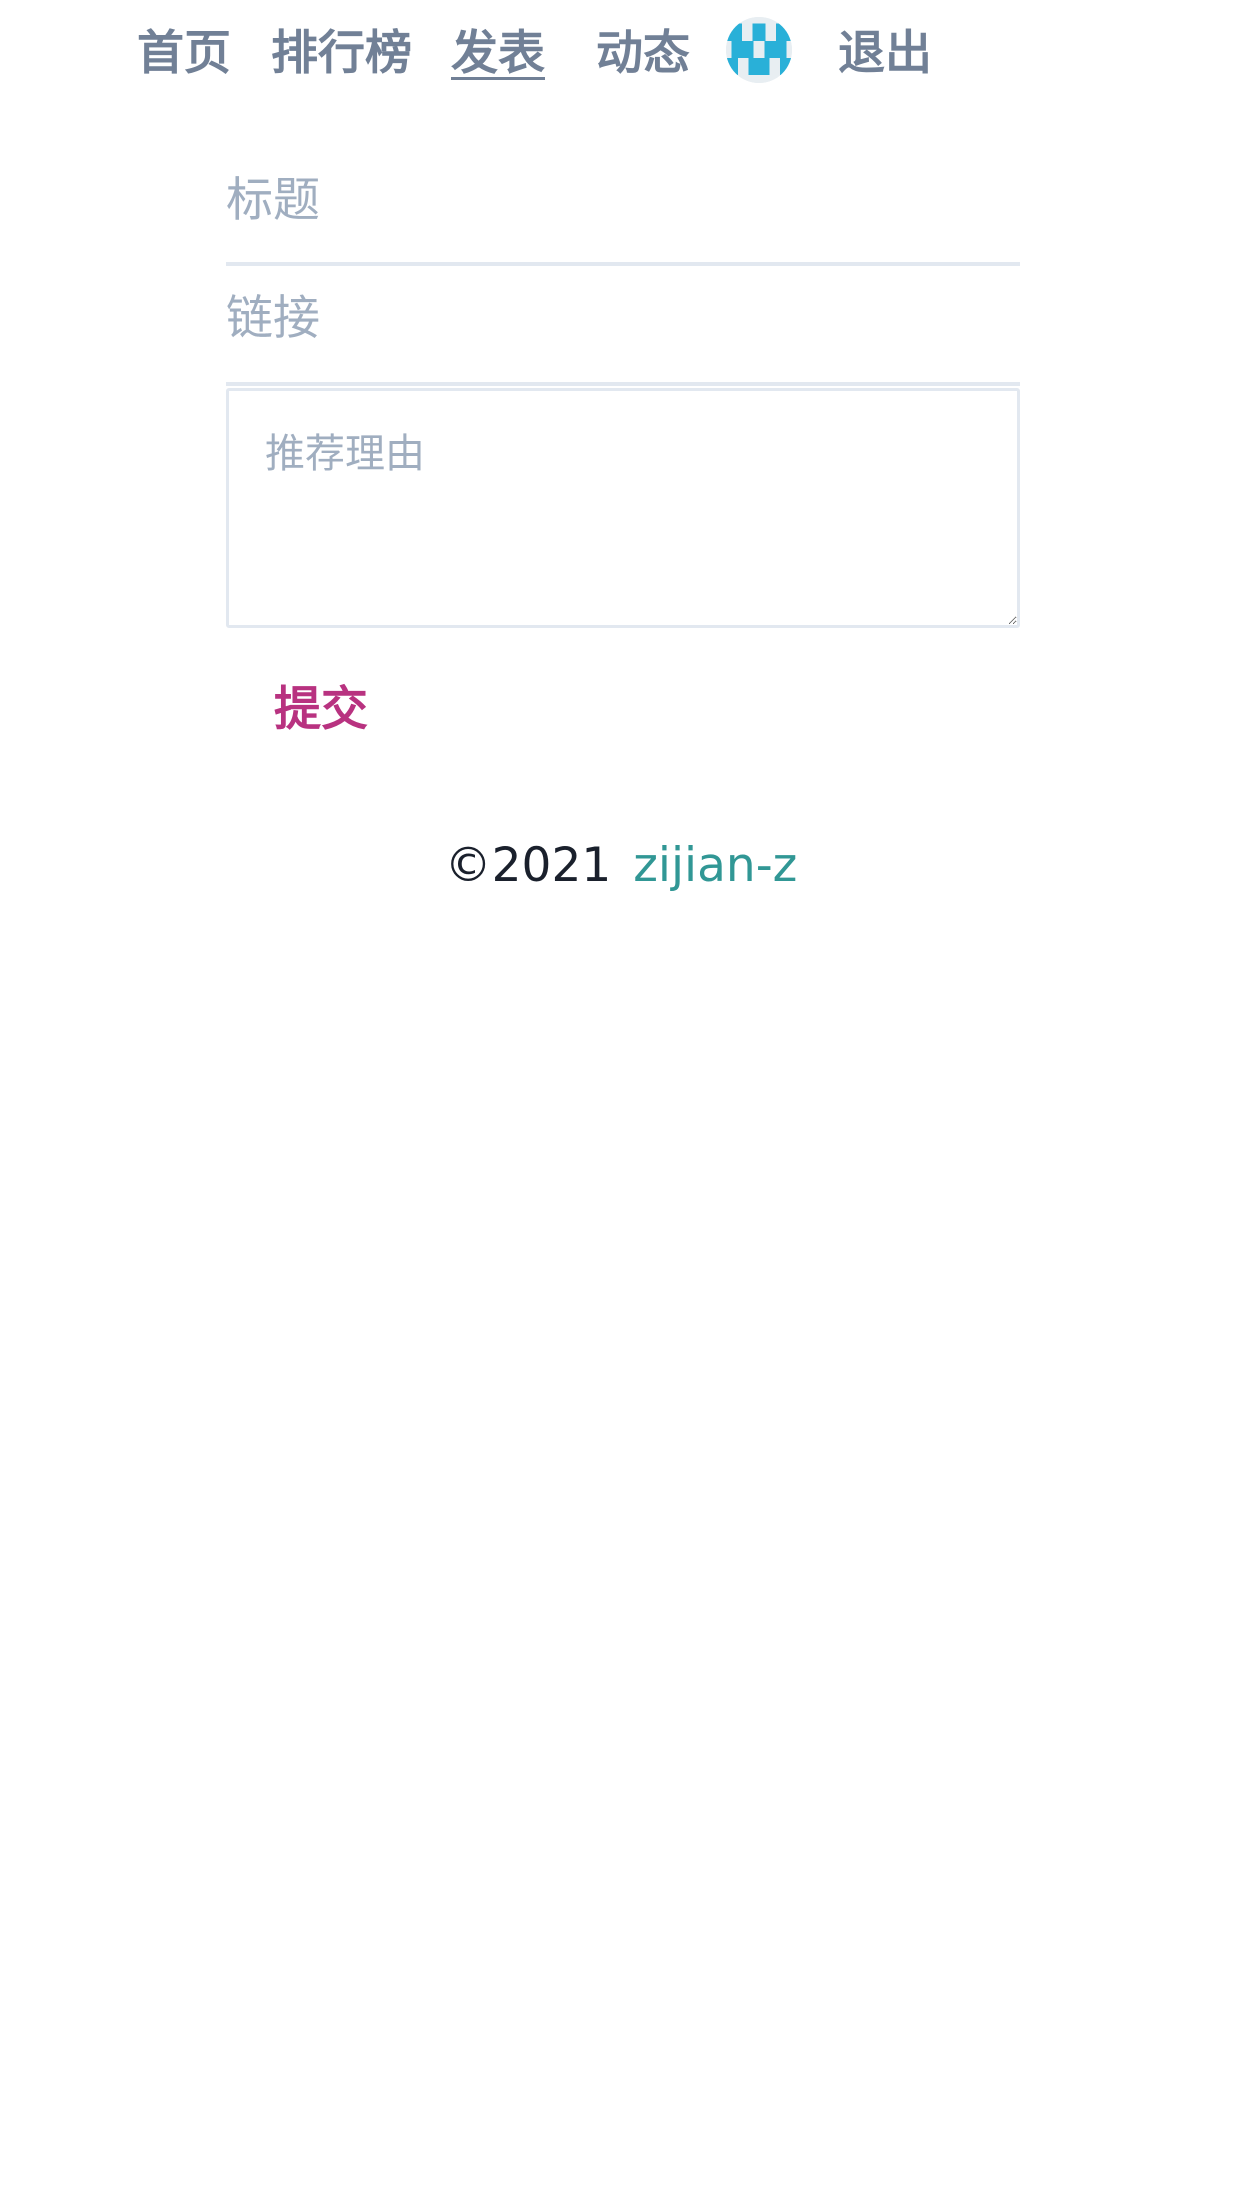  What do you see at coordinates (623, 326) in the screenshot?
I see `link-input` at bounding box center [623, 326].